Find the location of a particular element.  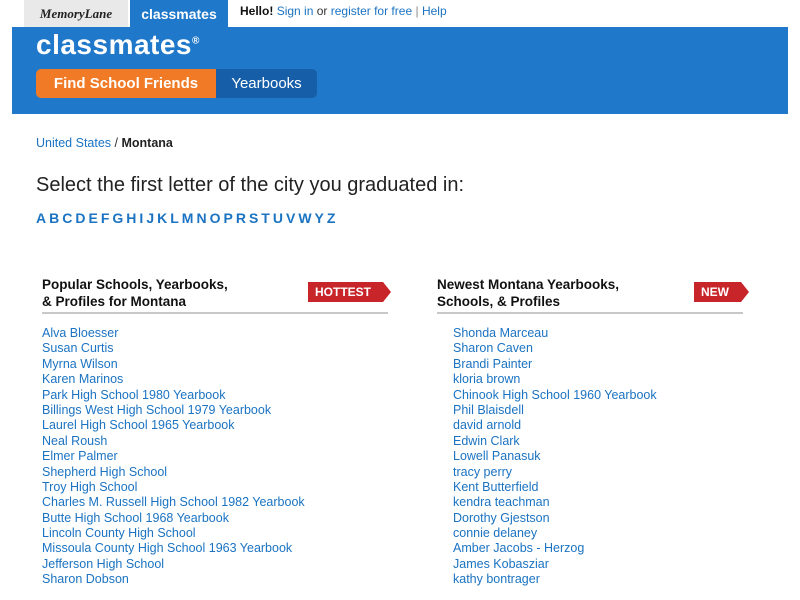

help-link: Help is located at coordinates (434, 11).